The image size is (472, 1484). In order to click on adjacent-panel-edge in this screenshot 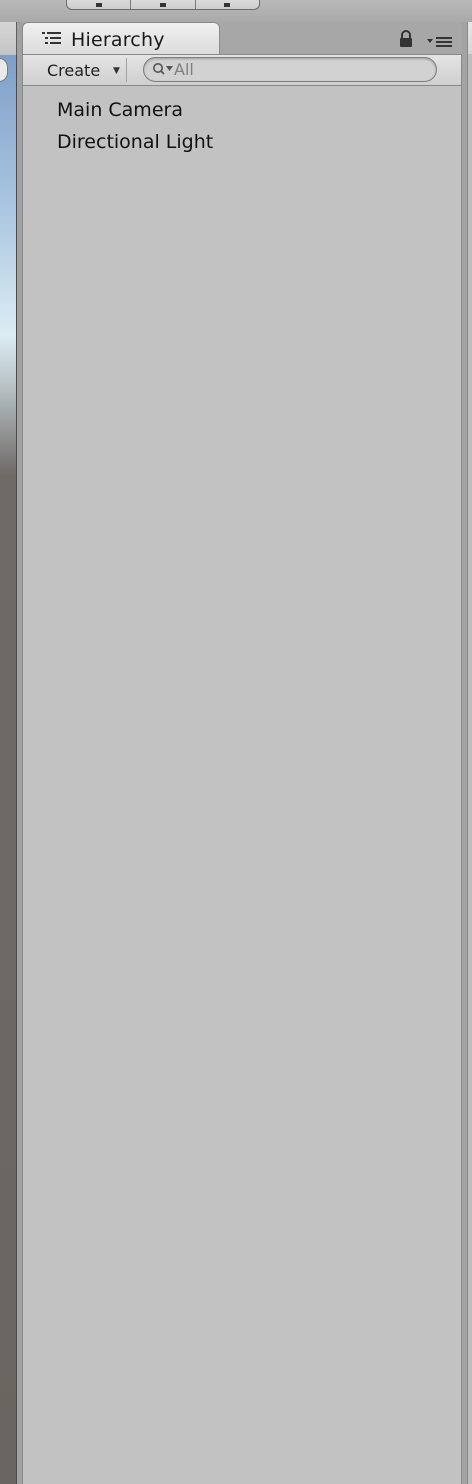, I will do `click(469, 753)`.